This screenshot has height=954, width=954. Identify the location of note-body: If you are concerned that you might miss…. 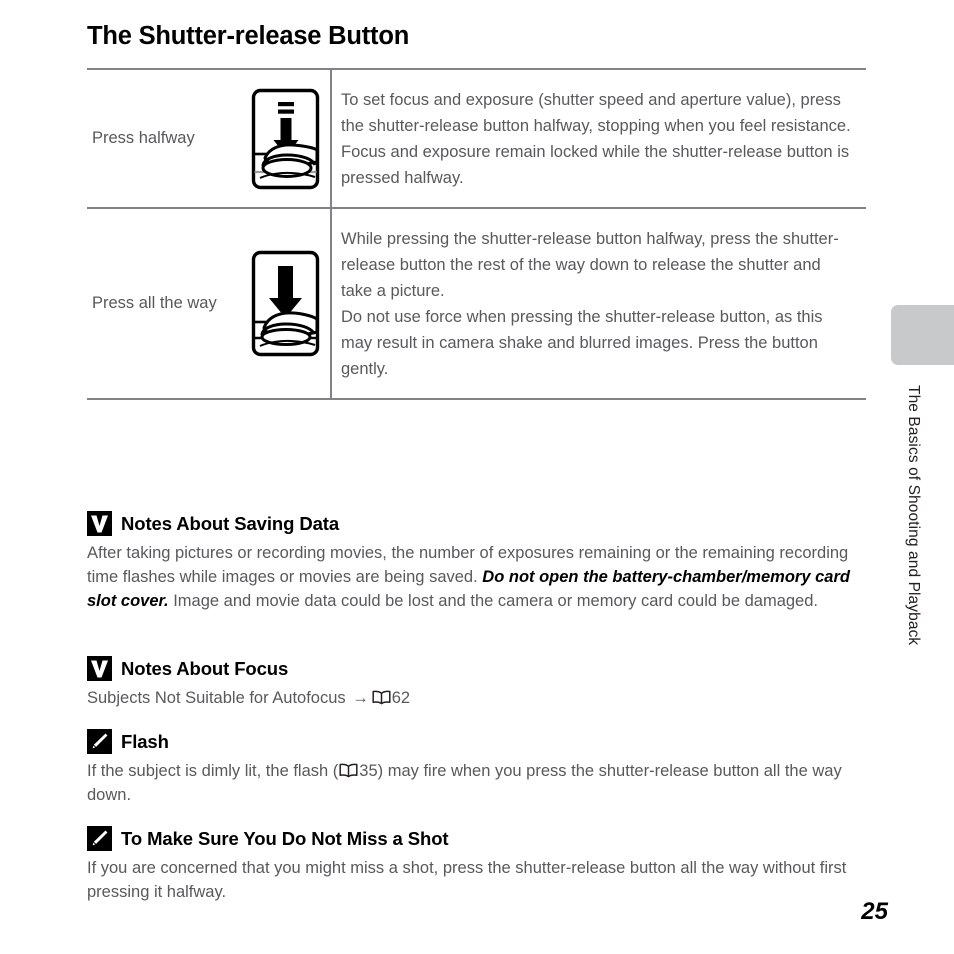
(479, 880).